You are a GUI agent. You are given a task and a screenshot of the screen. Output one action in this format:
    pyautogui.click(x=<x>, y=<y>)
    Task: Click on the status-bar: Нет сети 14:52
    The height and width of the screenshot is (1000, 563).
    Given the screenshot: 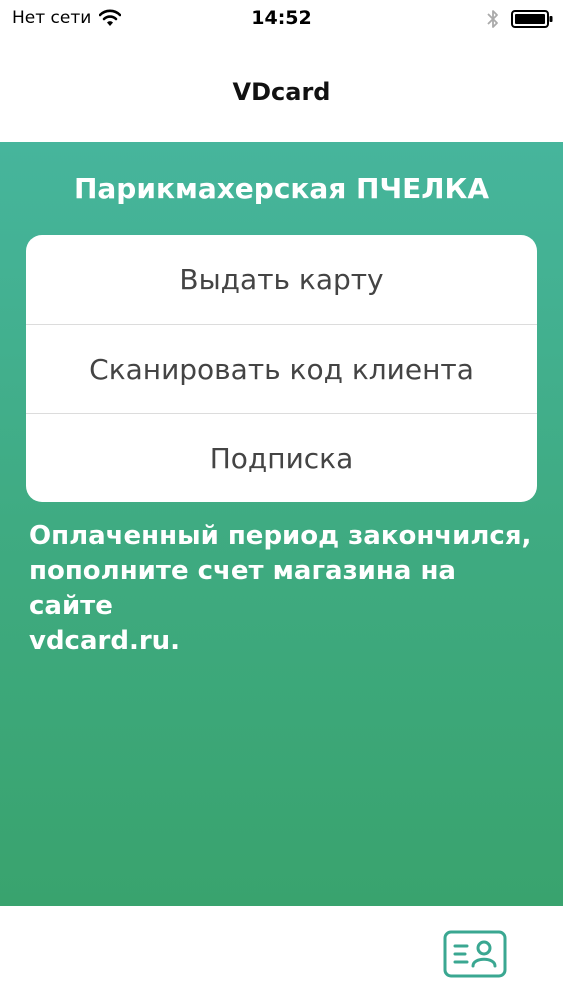 What is the action you would take?
    pyautogui.click(x=281, y=20)
    